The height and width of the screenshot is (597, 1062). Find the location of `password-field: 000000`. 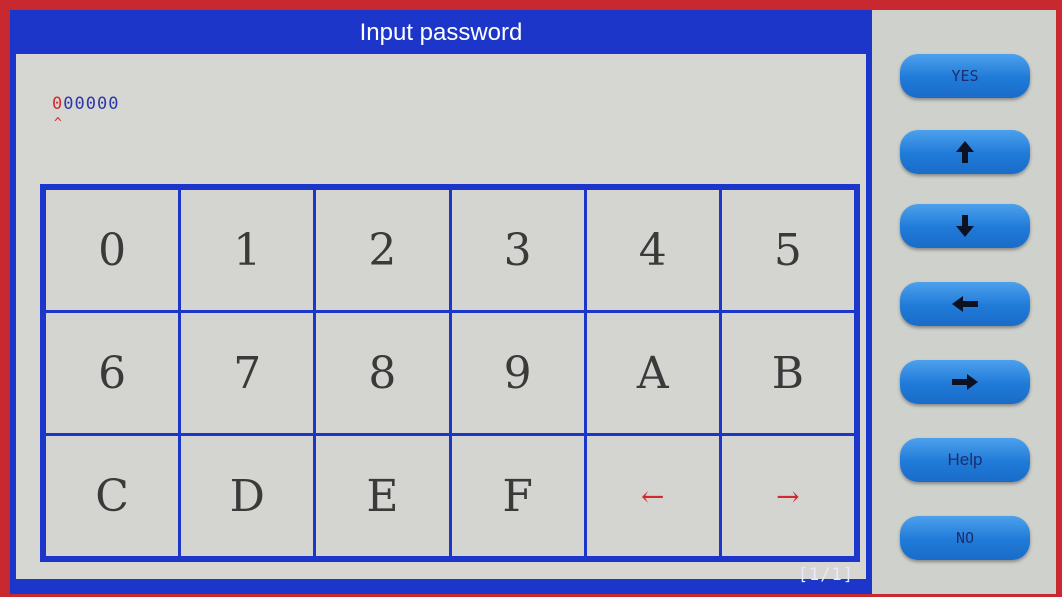

password-field: 000000 is located at coordinates (85, 104).